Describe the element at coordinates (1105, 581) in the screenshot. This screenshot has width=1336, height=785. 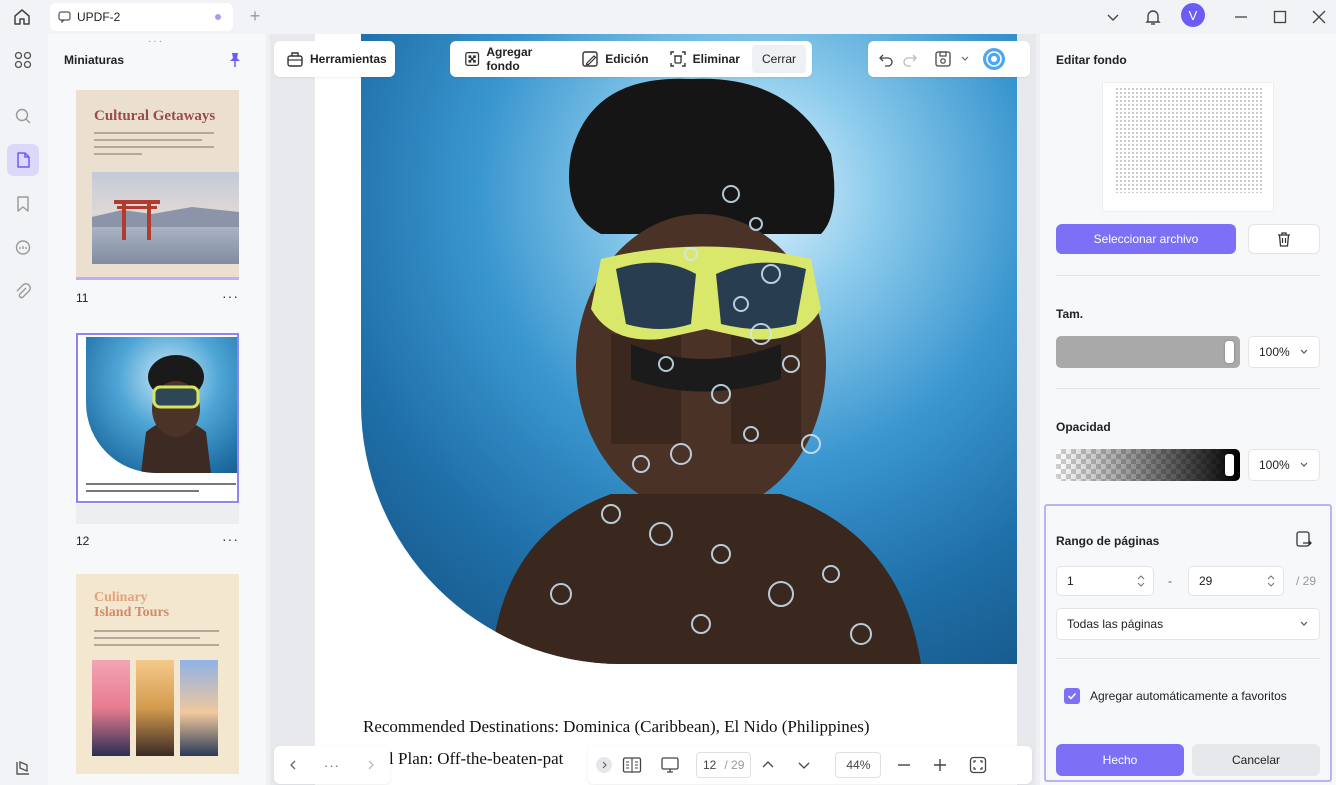
I see `range-from-input: 1` at that location.